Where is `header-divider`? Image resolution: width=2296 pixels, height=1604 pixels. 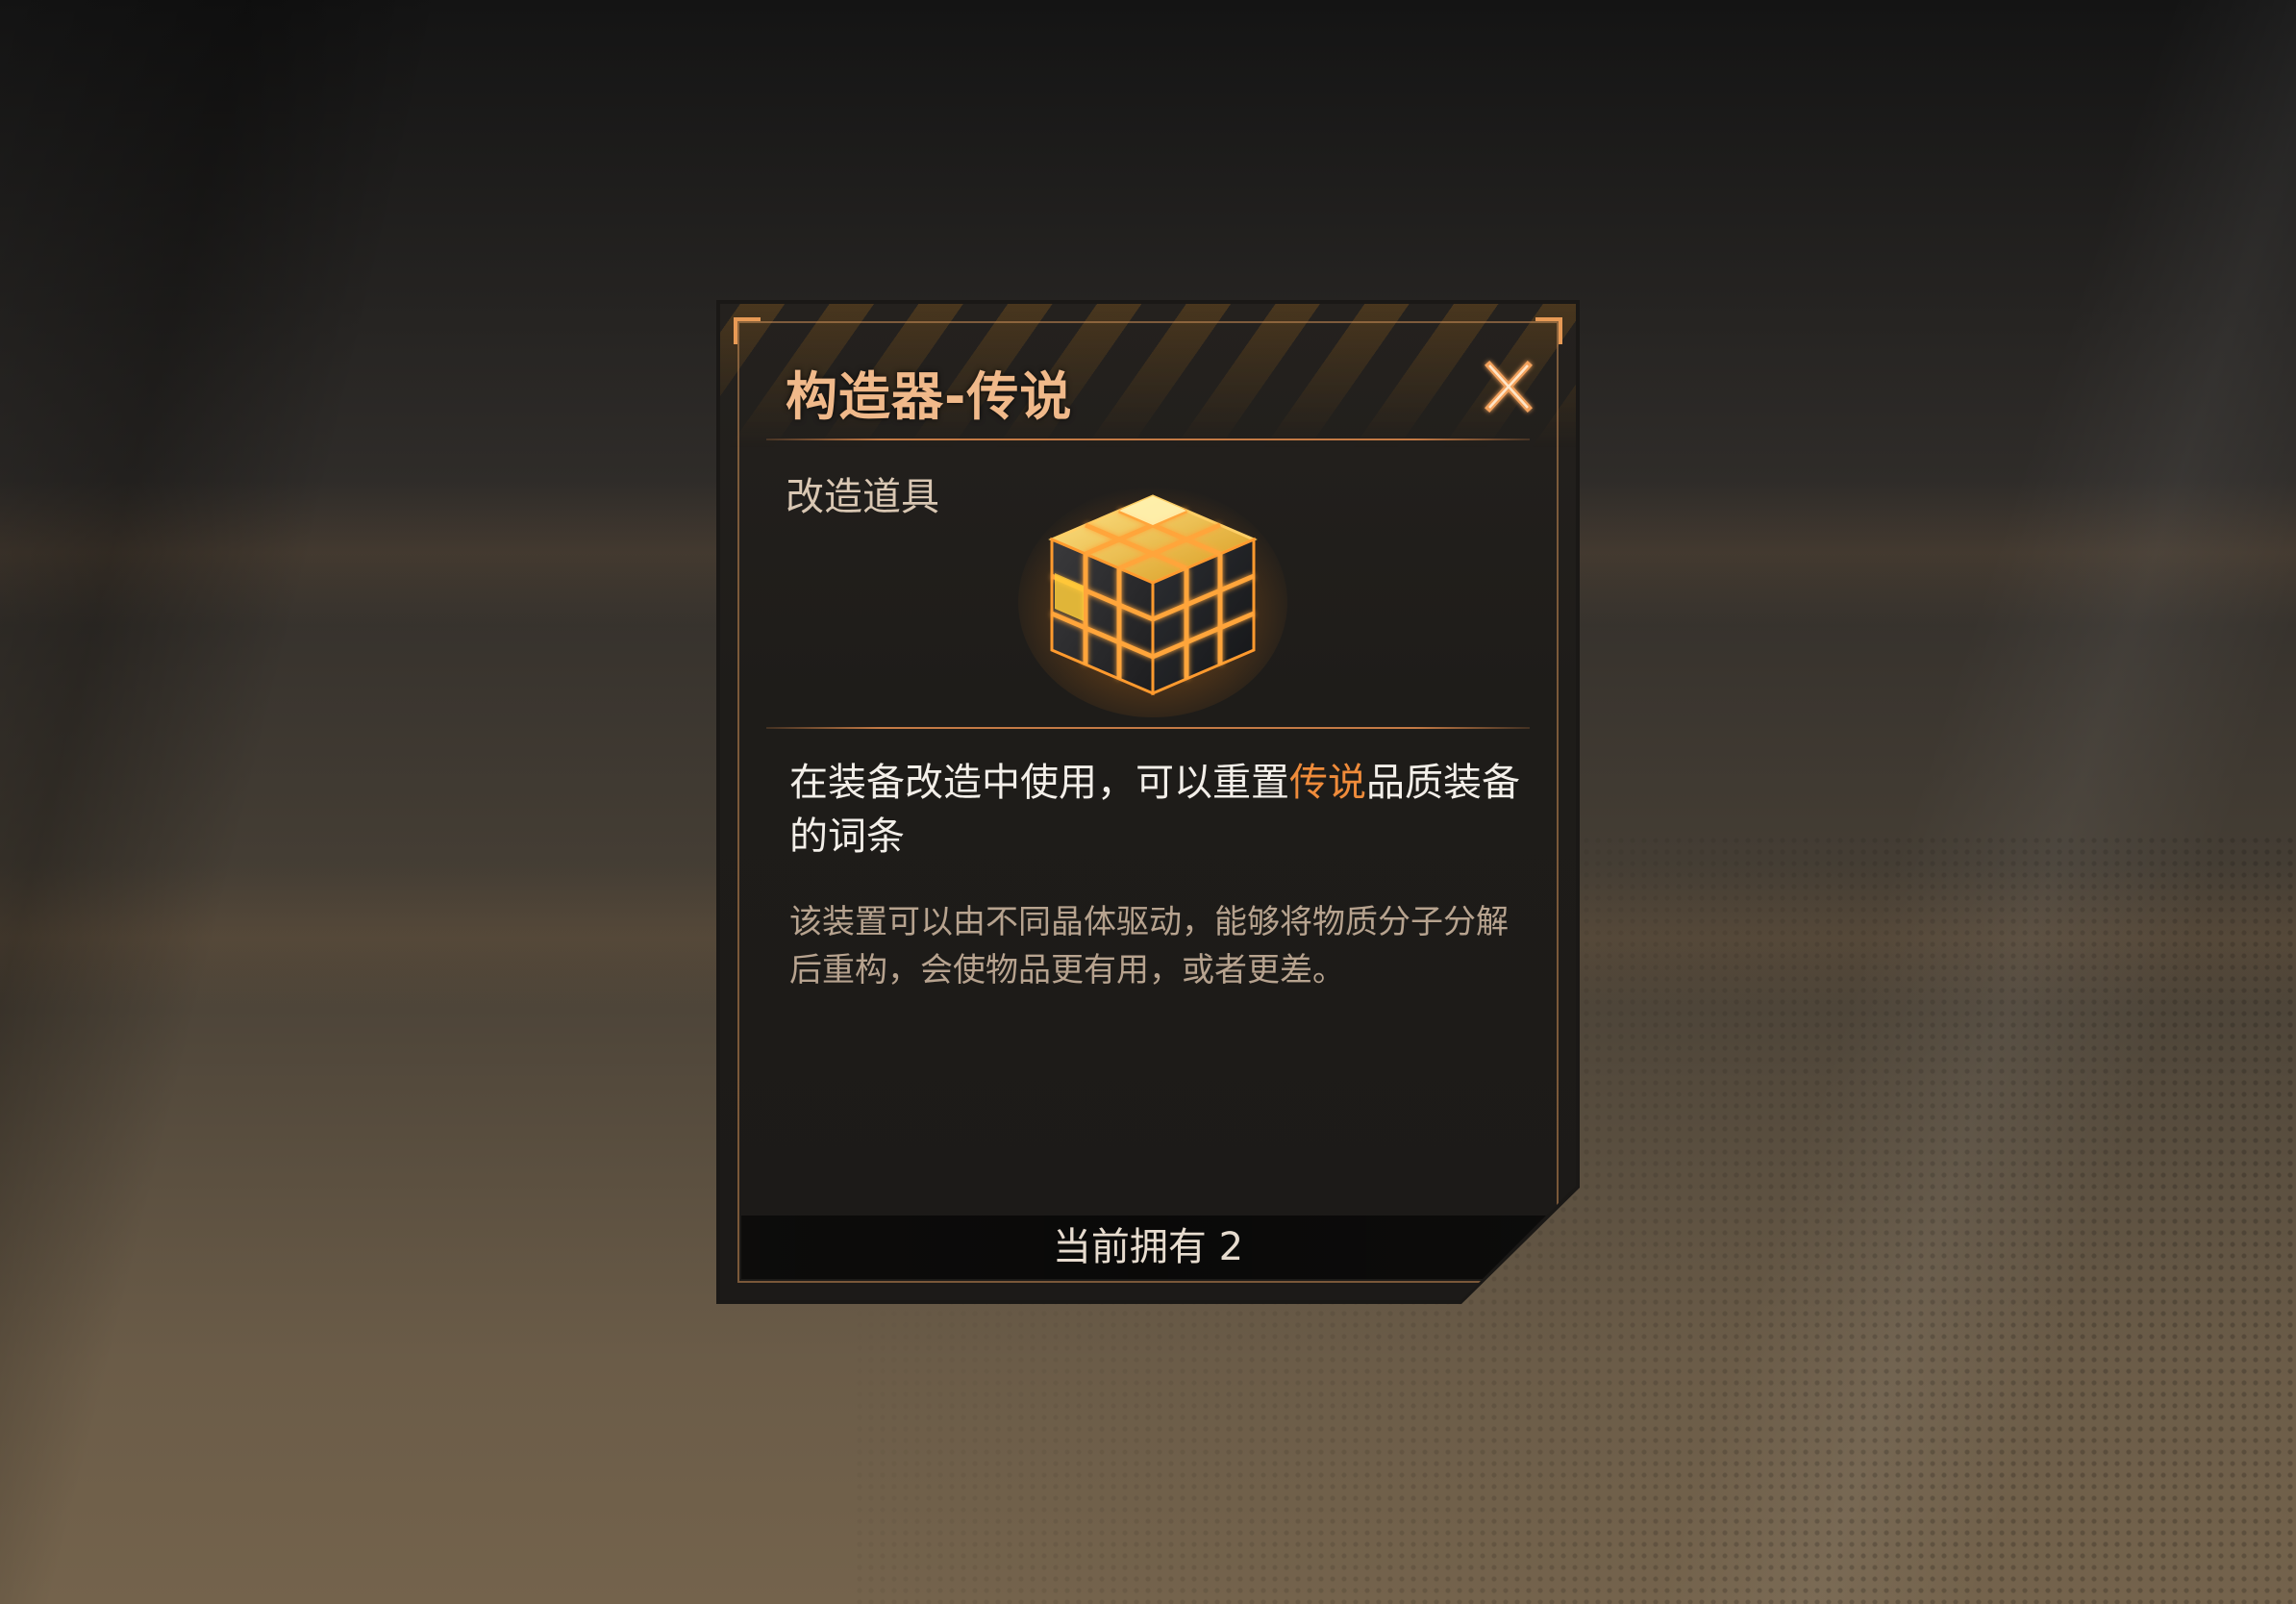 header-divider is located at coordinates (1148, 439).